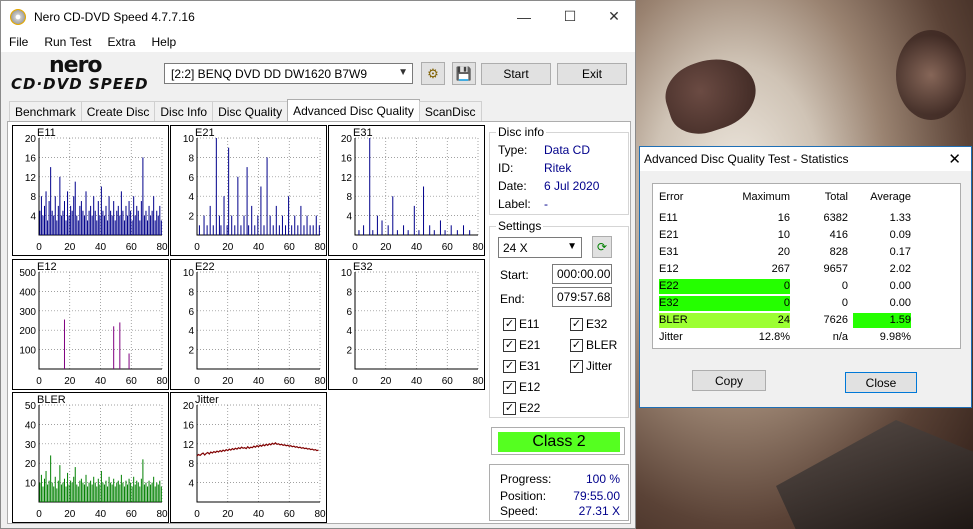  I want to click on maximize-button: ☐, so click(570, 16).